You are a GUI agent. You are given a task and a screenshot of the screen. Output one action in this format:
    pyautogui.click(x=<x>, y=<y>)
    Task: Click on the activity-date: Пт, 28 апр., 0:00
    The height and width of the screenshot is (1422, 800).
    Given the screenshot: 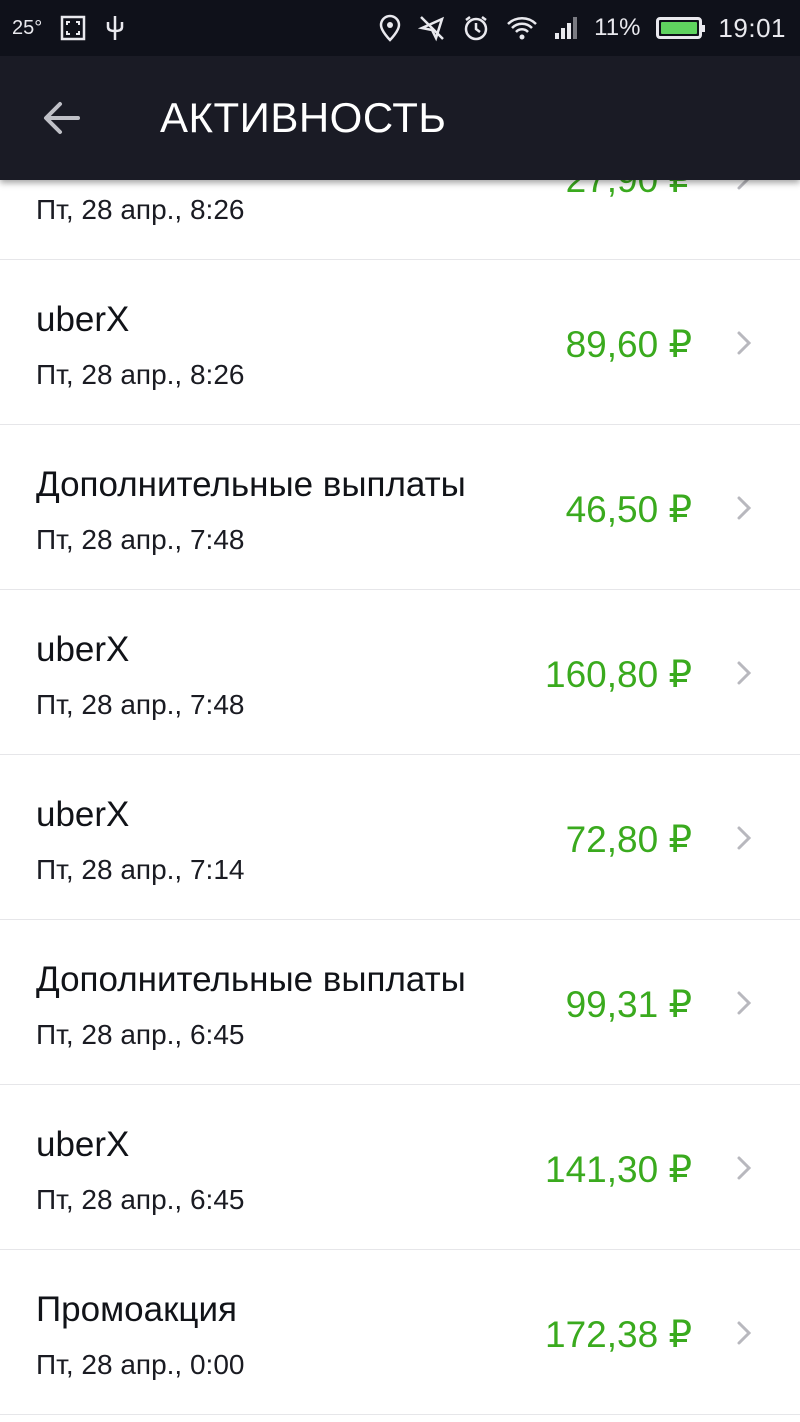 What is the action you would take?
    pyautogui.click(x=140, y=1364)
    